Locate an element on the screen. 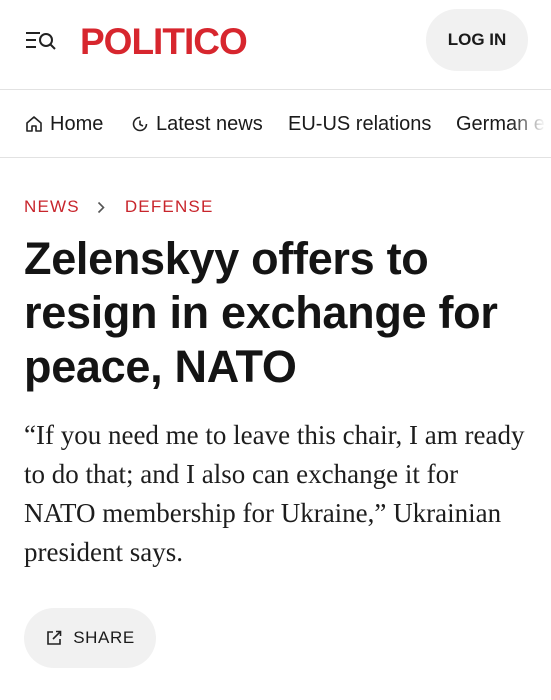 The height and width of the screenshot is (700, 551). nav-item-home: Home is located at coordinates (64, 123).